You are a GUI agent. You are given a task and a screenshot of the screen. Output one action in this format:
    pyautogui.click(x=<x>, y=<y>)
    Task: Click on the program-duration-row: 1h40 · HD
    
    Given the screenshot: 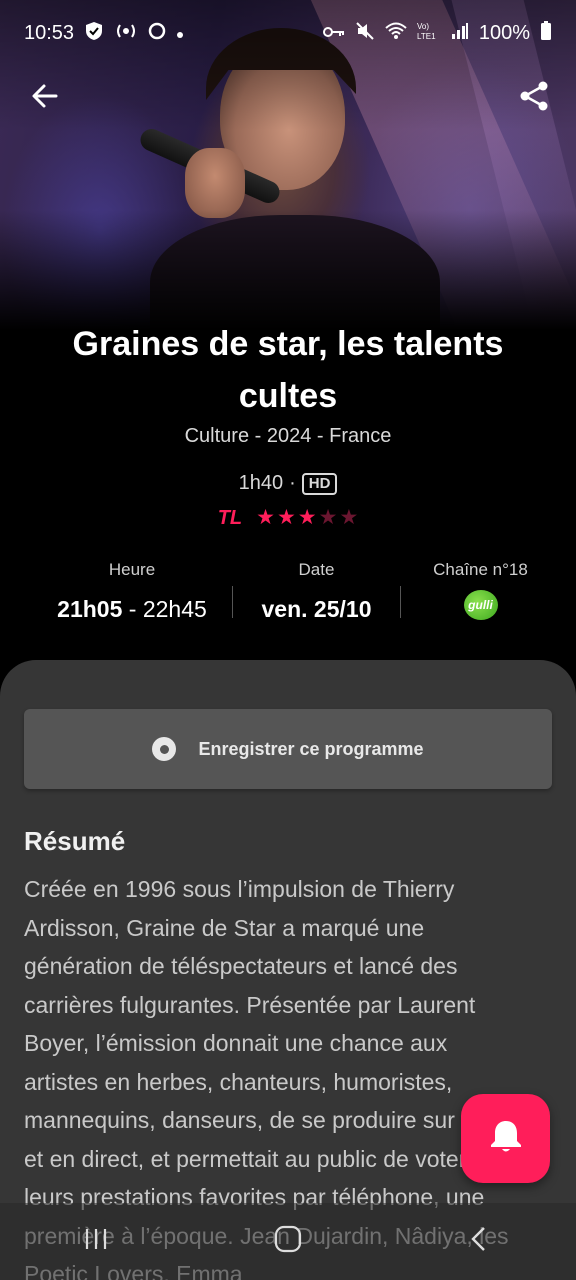 What is the action you would take?
    pyautogui.click(x=288, y=483)
    